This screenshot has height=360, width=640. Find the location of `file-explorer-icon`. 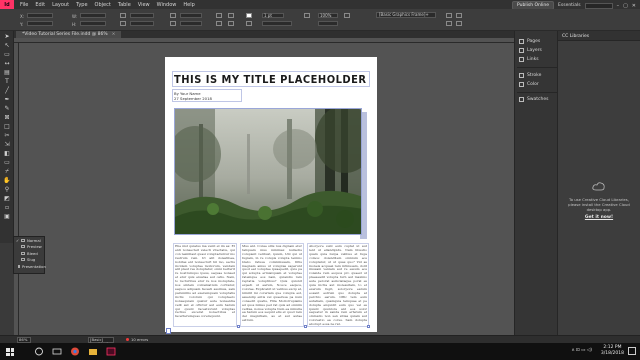

file-explorer-icon is located at coordinates (93, 351).